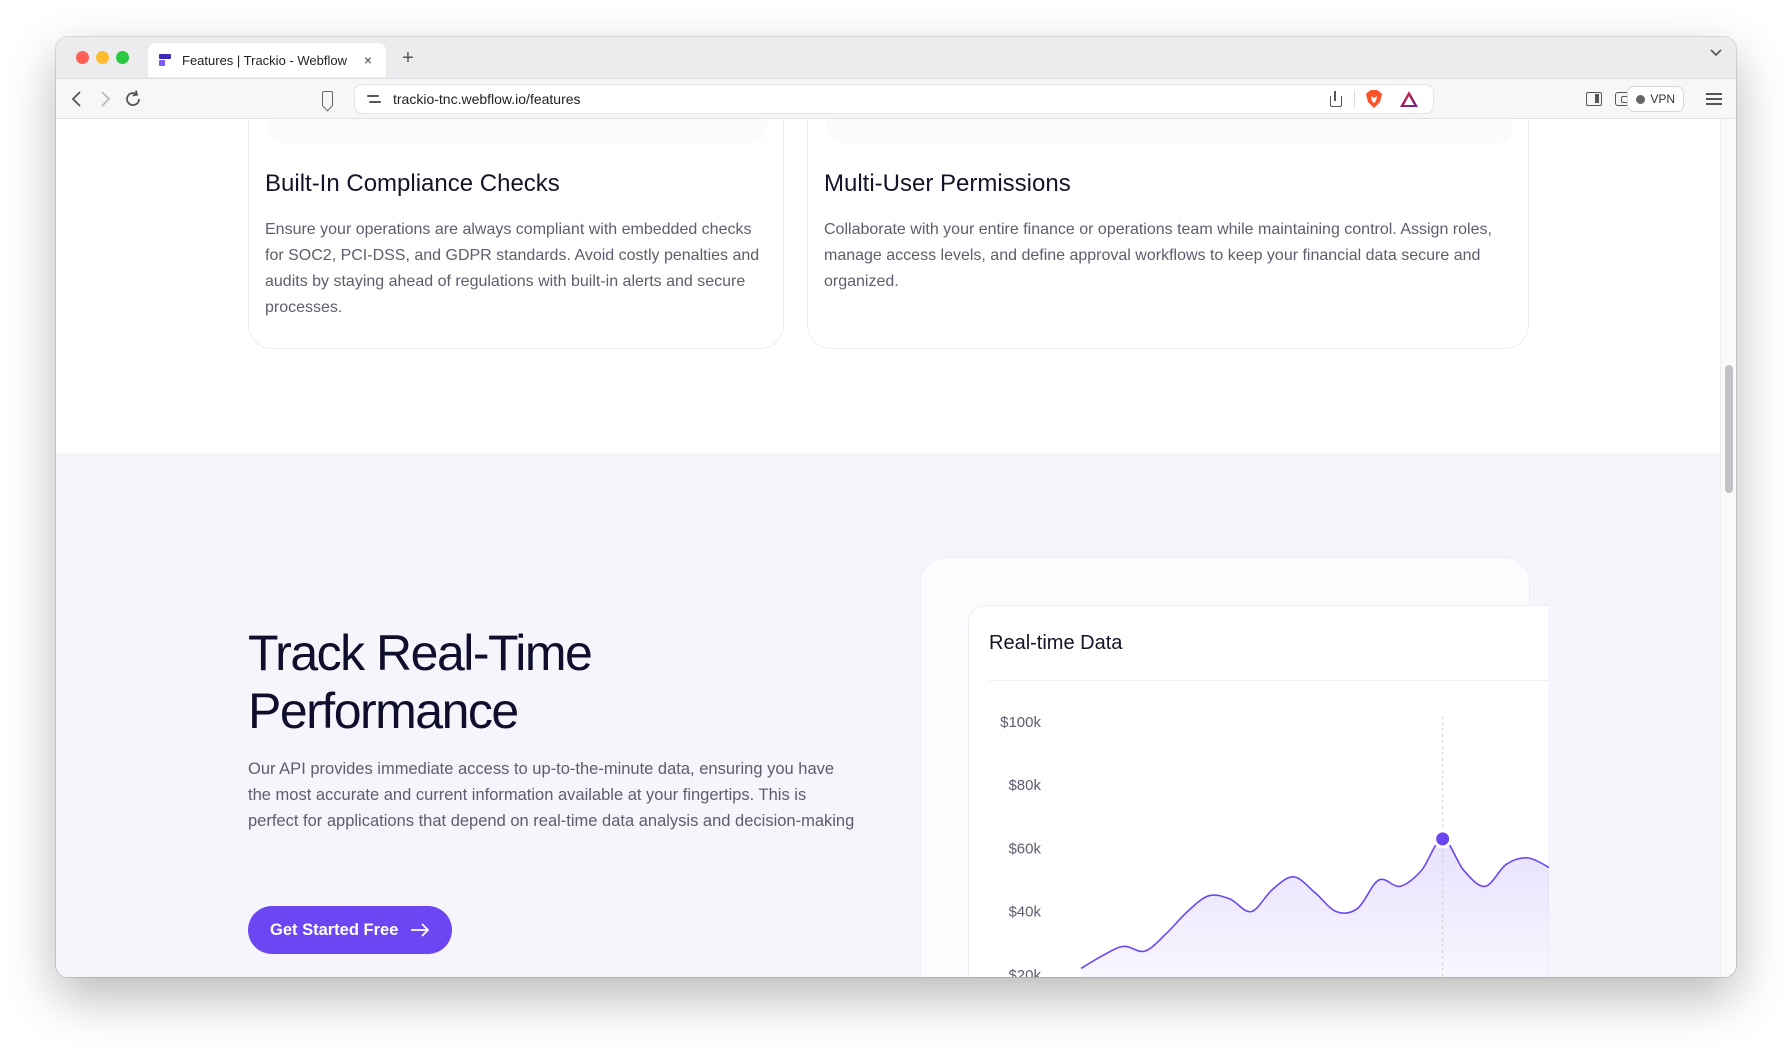  What do you see at coordinates (374, 99) in the screenshot?
I see `site-settings-icon` at bounding box center [374, 99].